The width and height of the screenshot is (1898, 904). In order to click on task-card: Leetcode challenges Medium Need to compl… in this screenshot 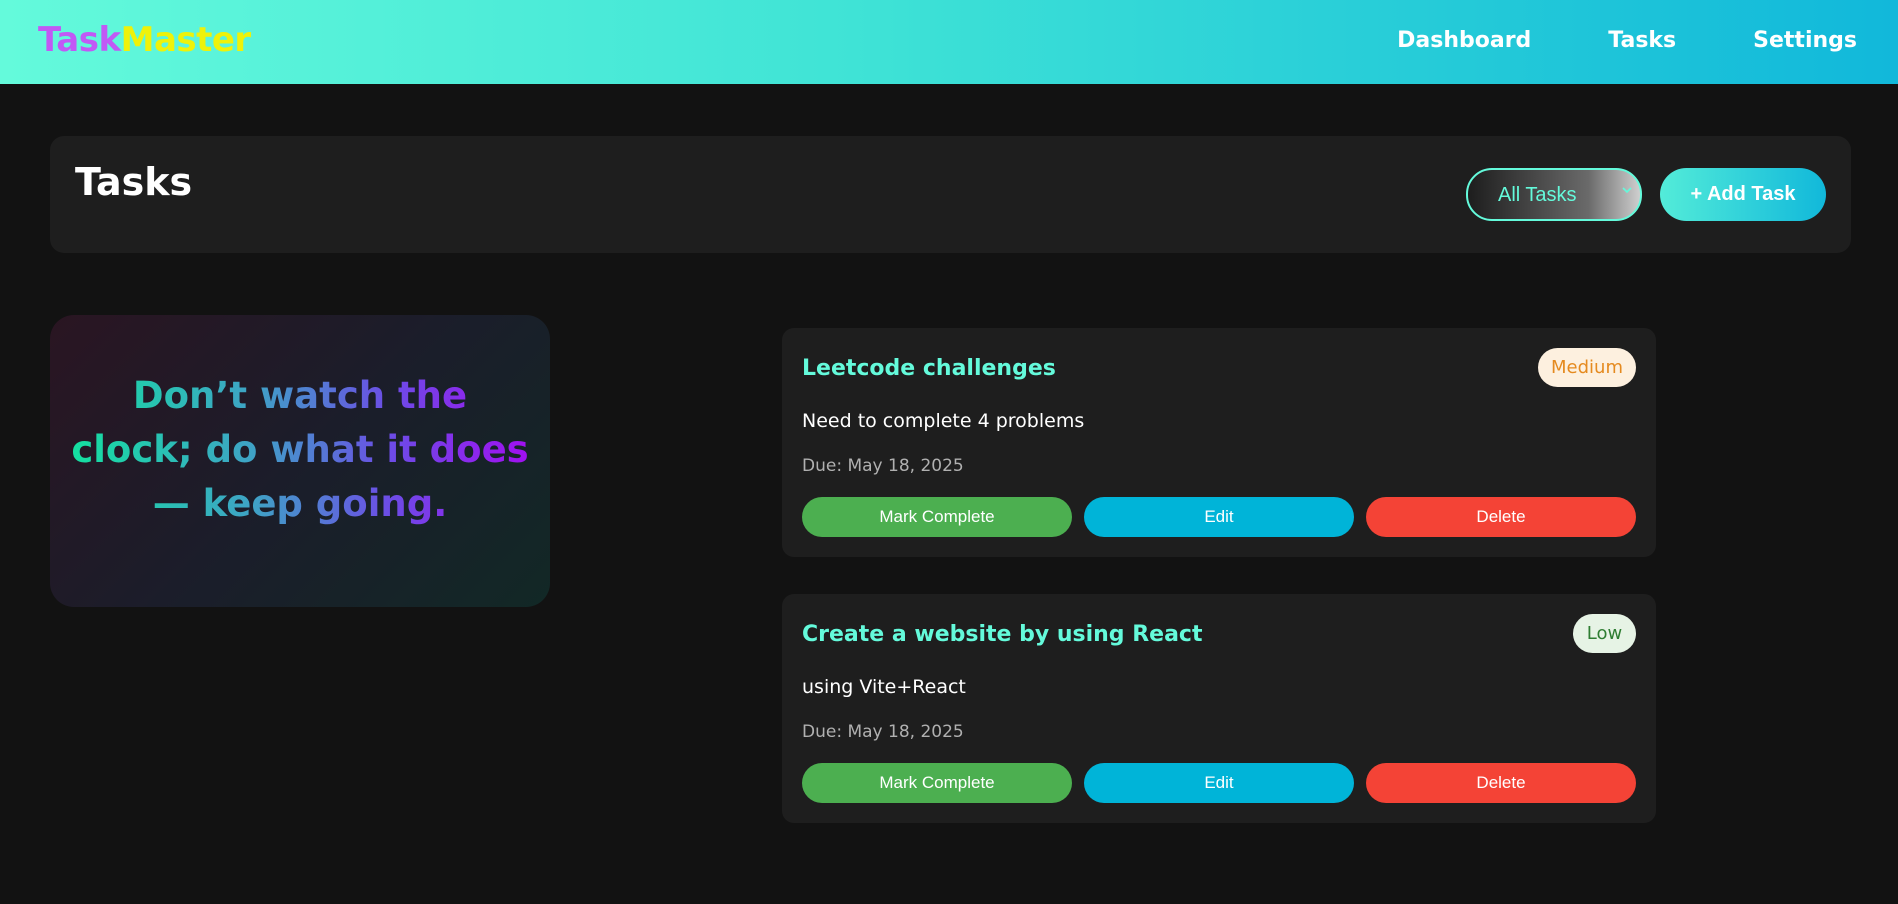, I will do `click(1219, 442)`.